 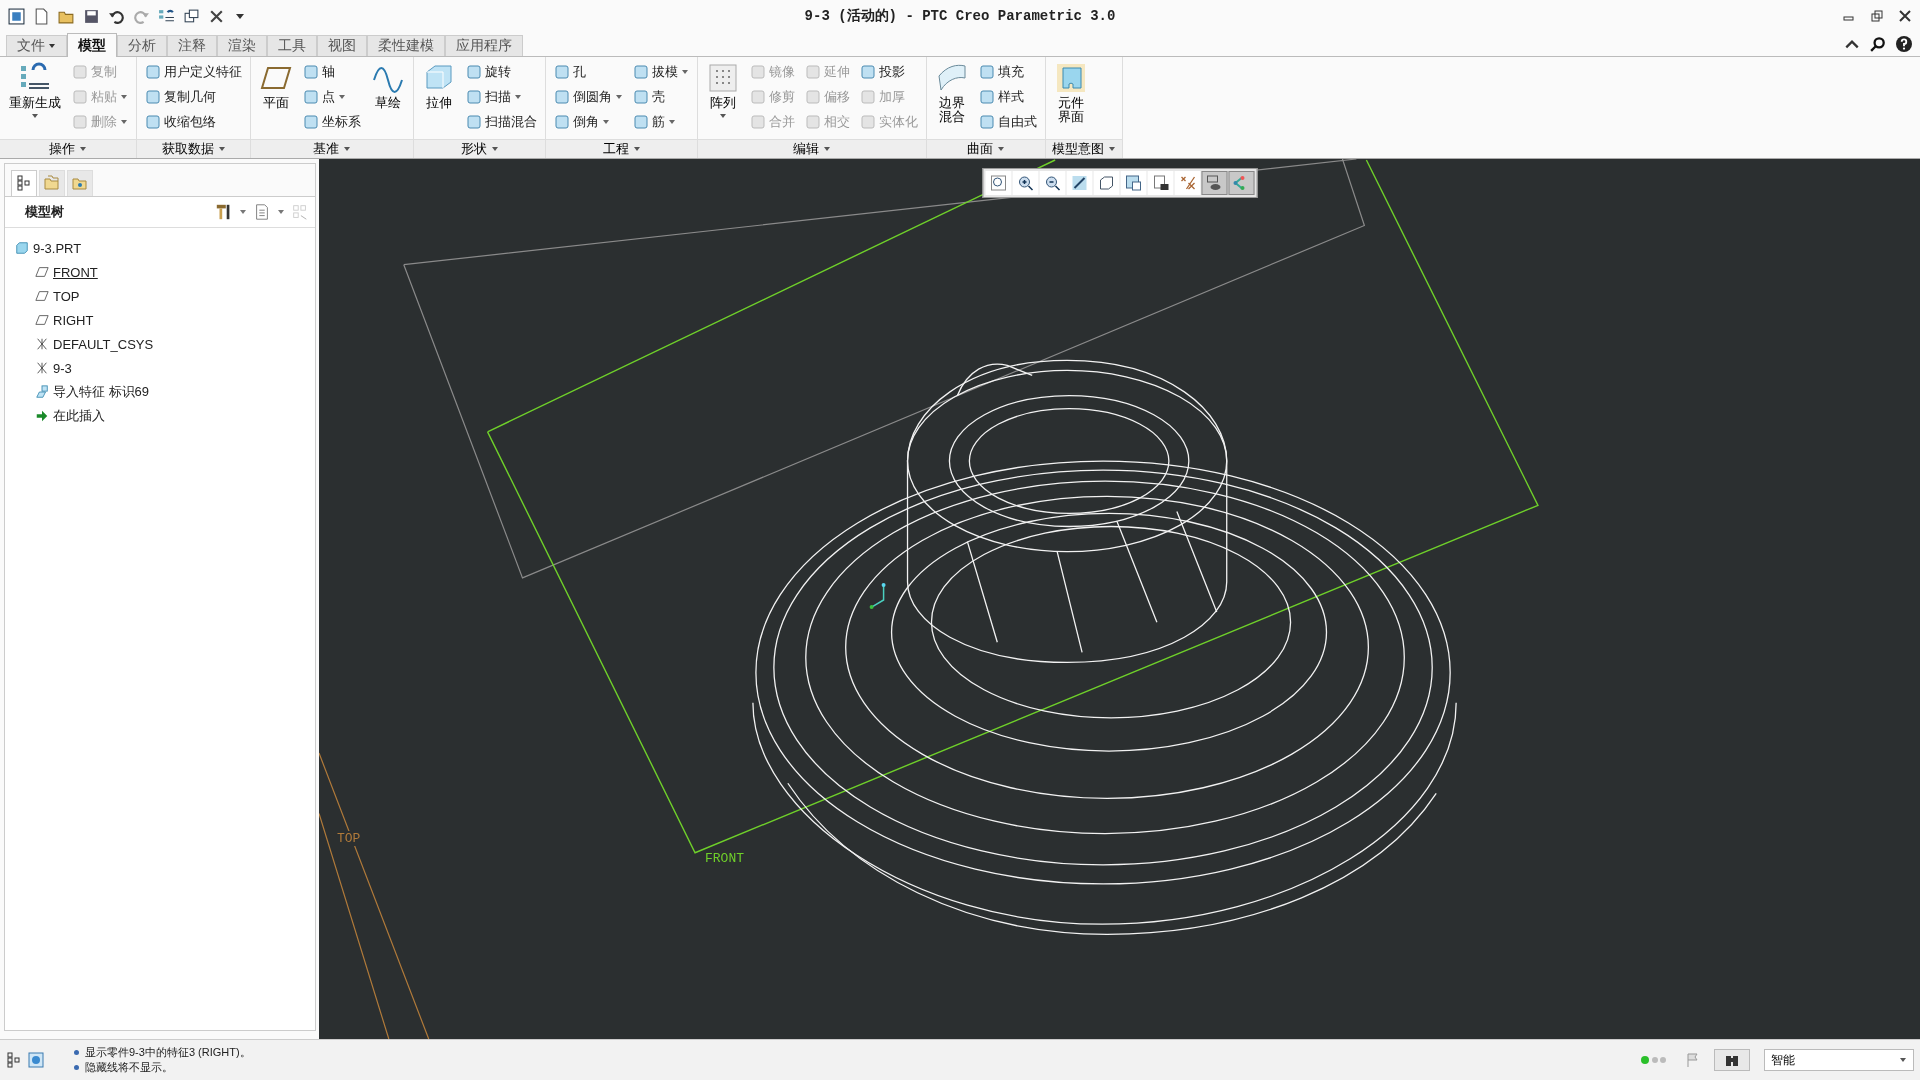 What do you see at coordinates (192, 45) in the screenshot?
I see `ribbon-tab: 注释` at bounding box center [192, 45].